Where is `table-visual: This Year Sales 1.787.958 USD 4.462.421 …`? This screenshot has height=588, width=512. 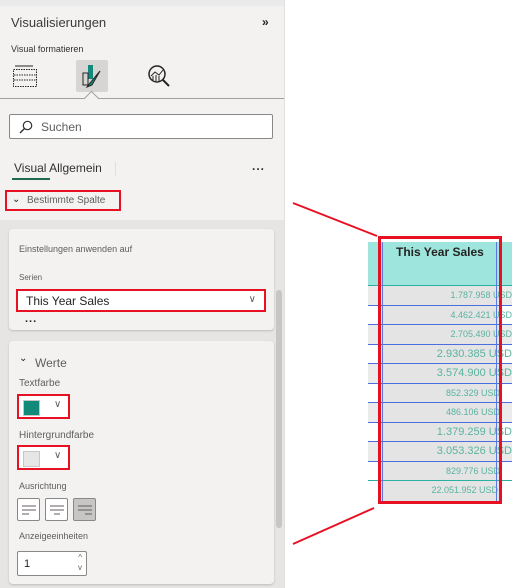 table-visual: This Year Sales 1.787.958 USD 4.462.421 … is located at coordinates (440, 371).